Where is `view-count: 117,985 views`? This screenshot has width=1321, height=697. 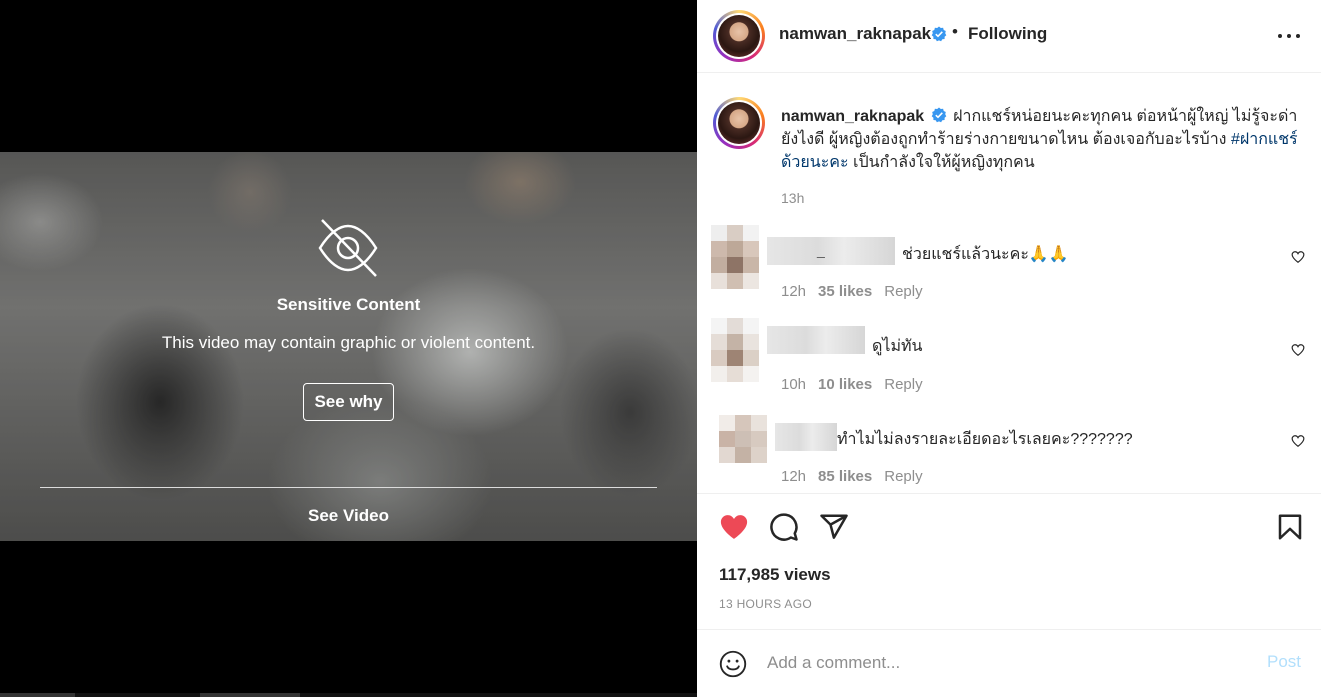
view-count: 117,985 views is located at coordinates (775, 575).